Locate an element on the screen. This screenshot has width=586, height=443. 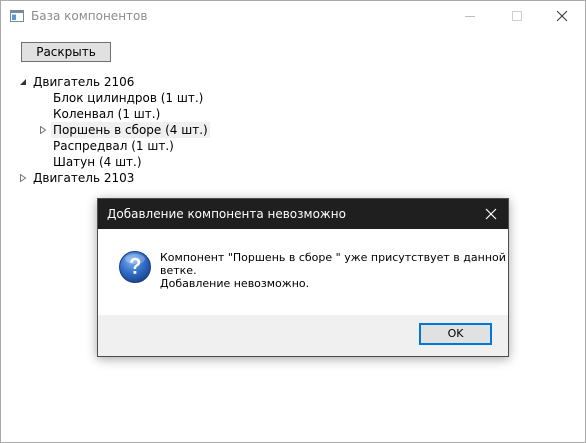
dialog-message-line: Добавление невозможно. is located at coordinates (235, 283).